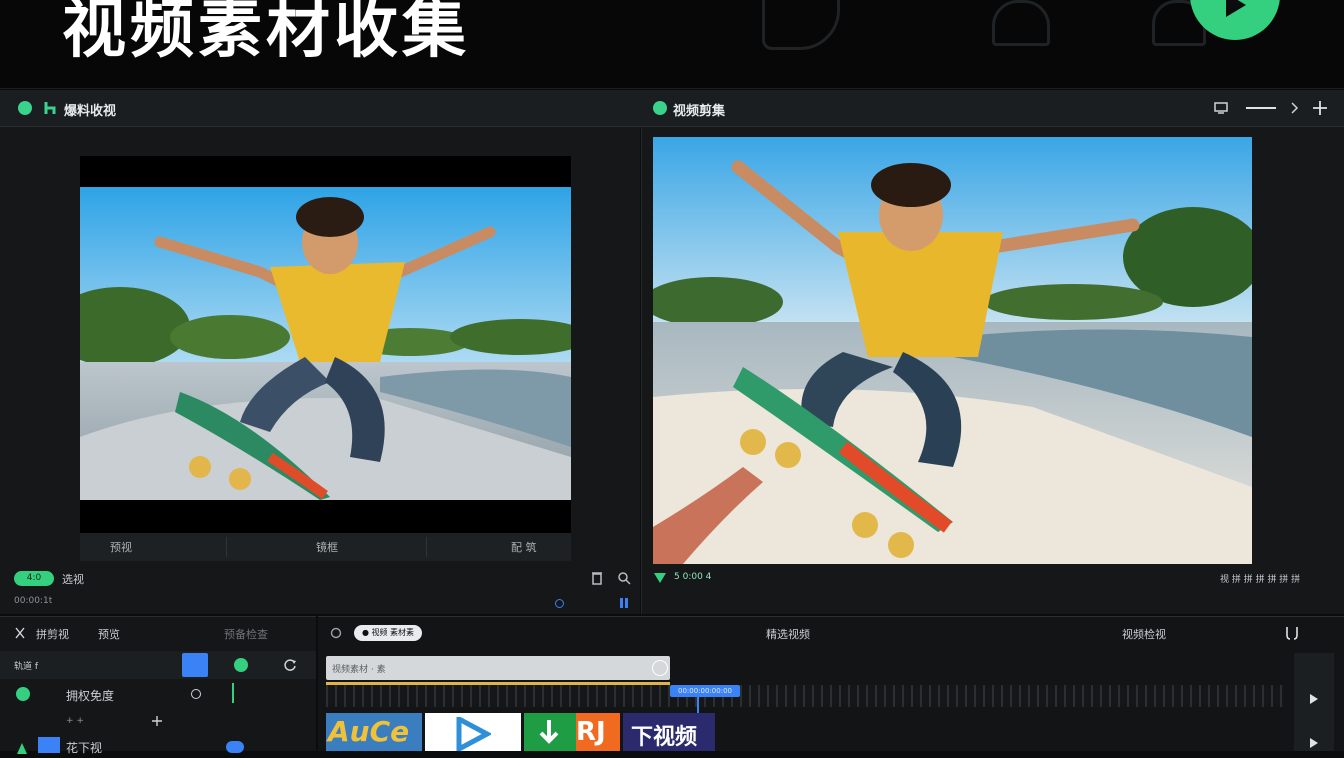  I want to click on source-timecode: 00:00:1t, so click(33, 601).